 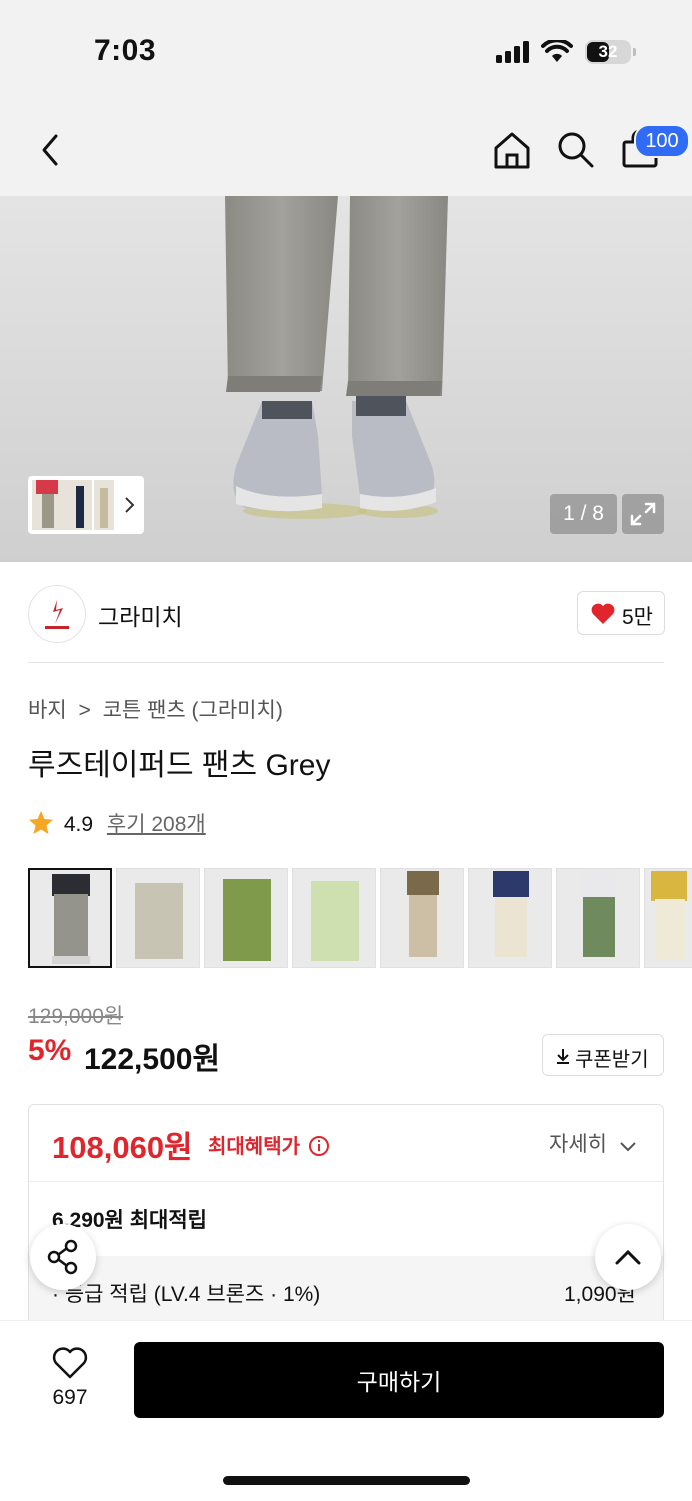 What do you see at coordinates (637, 617) in the screenshot?
I see `brand-like-count: 5만` at bounding box center [637, 617].